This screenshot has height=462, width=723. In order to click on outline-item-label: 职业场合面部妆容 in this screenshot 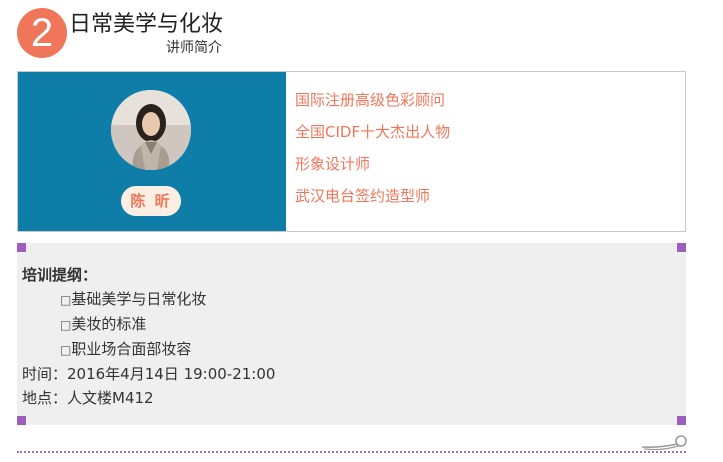, I will do `click(131, 349)`.